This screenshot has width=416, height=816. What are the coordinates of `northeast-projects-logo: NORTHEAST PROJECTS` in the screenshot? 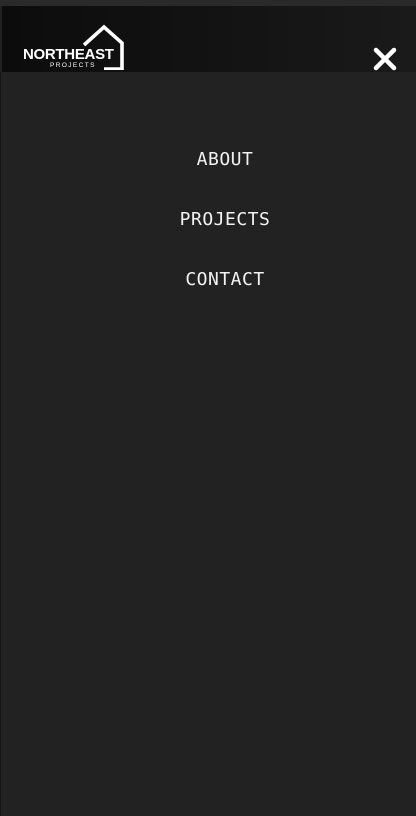 It's located at (78, 47).